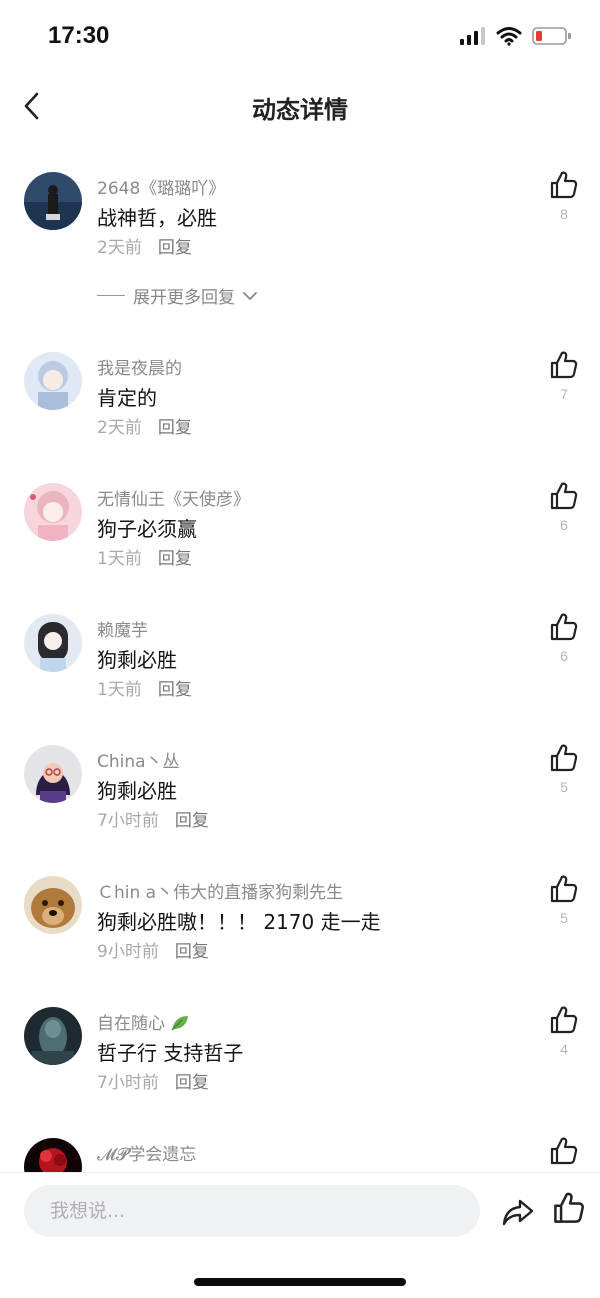 The width and height of the screenshot is (600, 1298). What do you see at coordinates (300, 110) in the screenshot?
I see `page-title: 动态详情` at bounding box center [300, 110].